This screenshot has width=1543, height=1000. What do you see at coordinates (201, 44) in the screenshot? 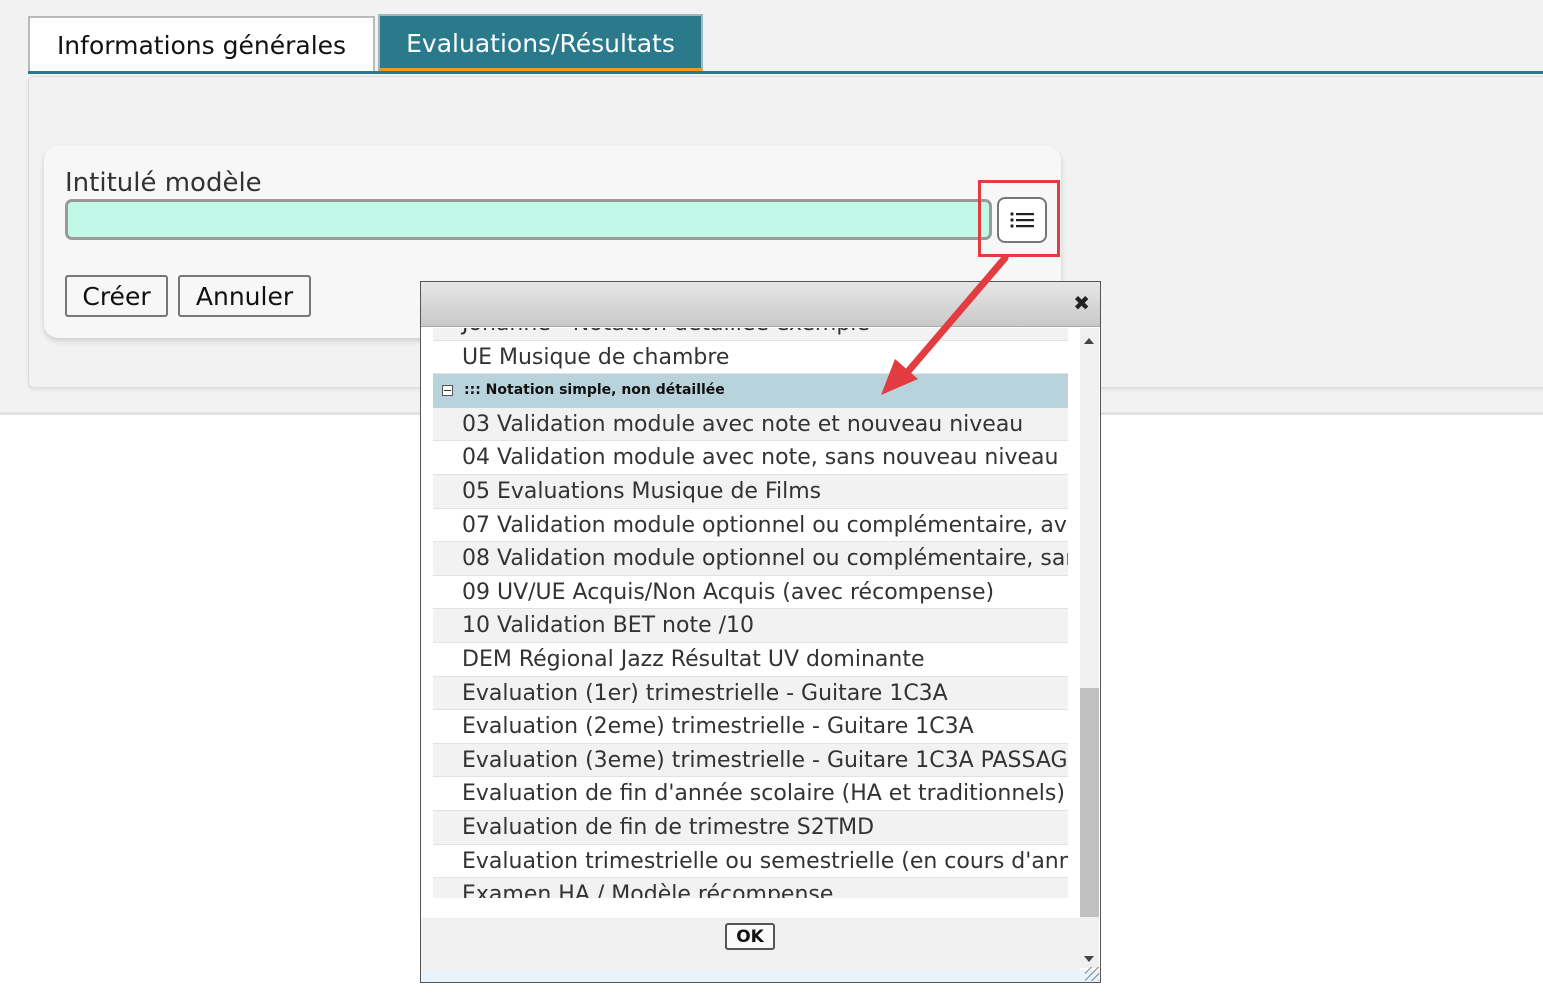
I see `tab-informations-generales: Informations générales` at bounding box center [201, 44].